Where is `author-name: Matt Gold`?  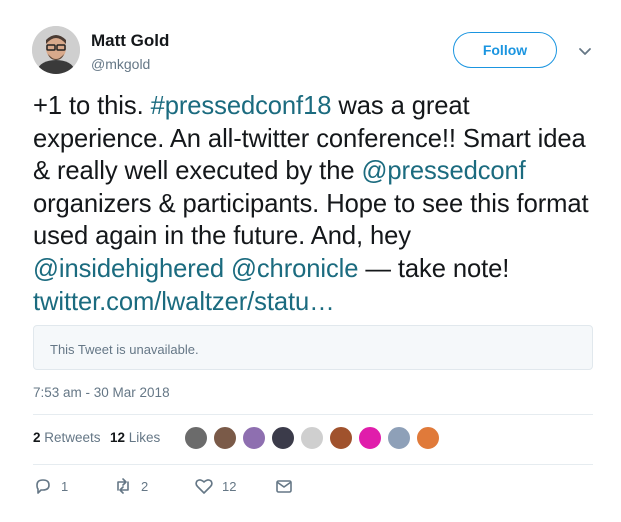 author-name: Matt Gold is located at coordinates (130, 41).